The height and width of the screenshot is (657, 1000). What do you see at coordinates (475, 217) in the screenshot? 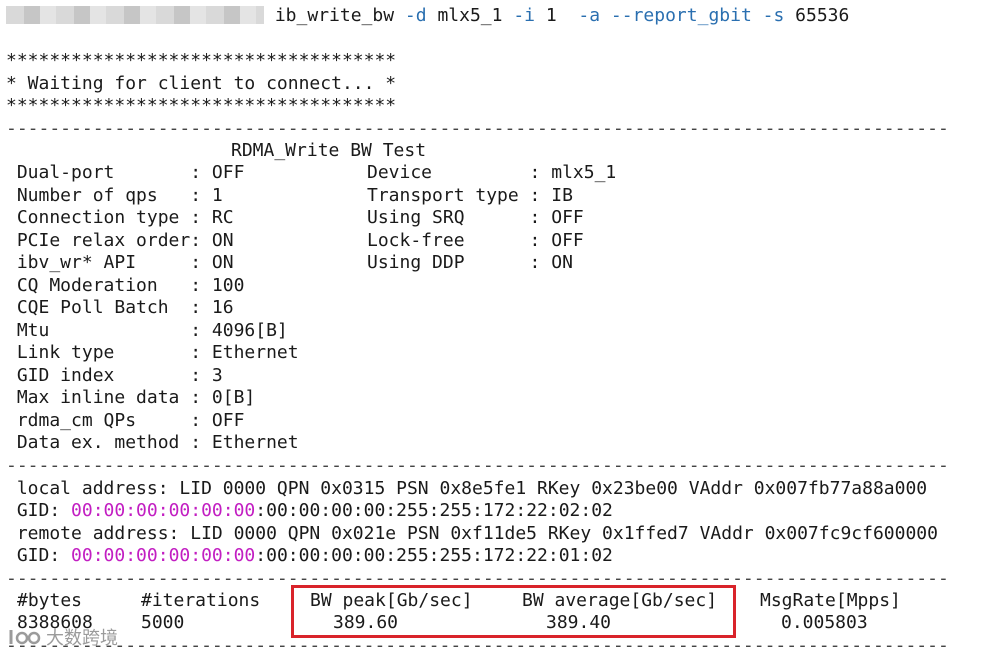
I see `param-using-srq: Using SRQ : OFF` at bounding box center [475, 217].